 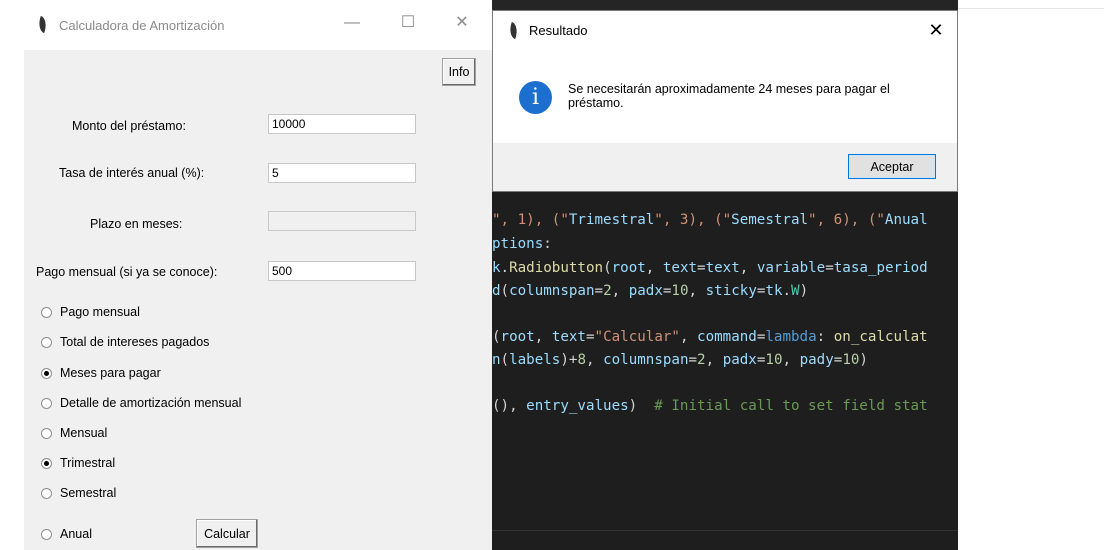 I want to click on radio-label: Detalle de amortización mensual, so click(x=151, y=403).